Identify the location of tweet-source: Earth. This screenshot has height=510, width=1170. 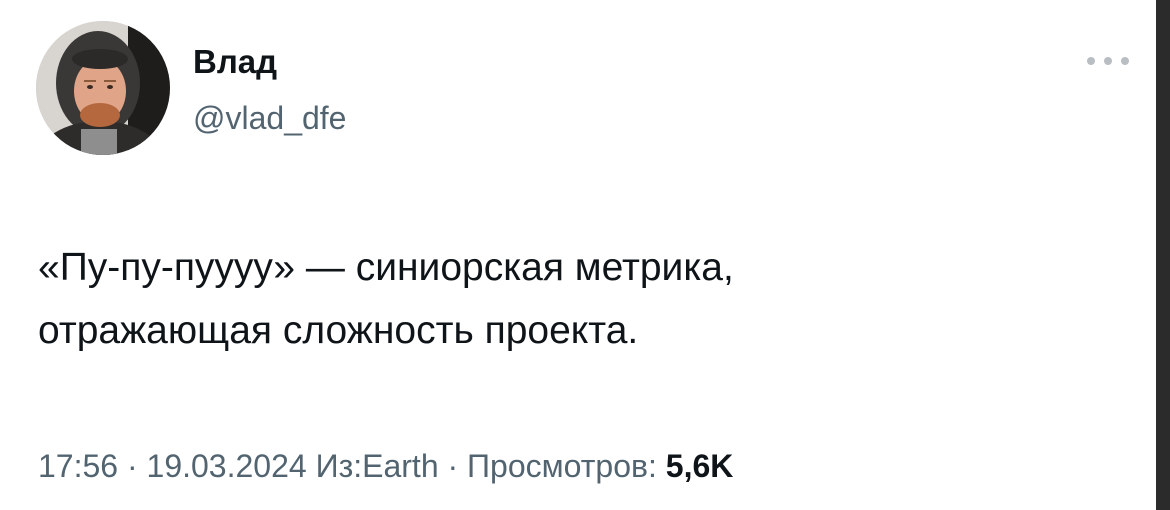
(400, 466).